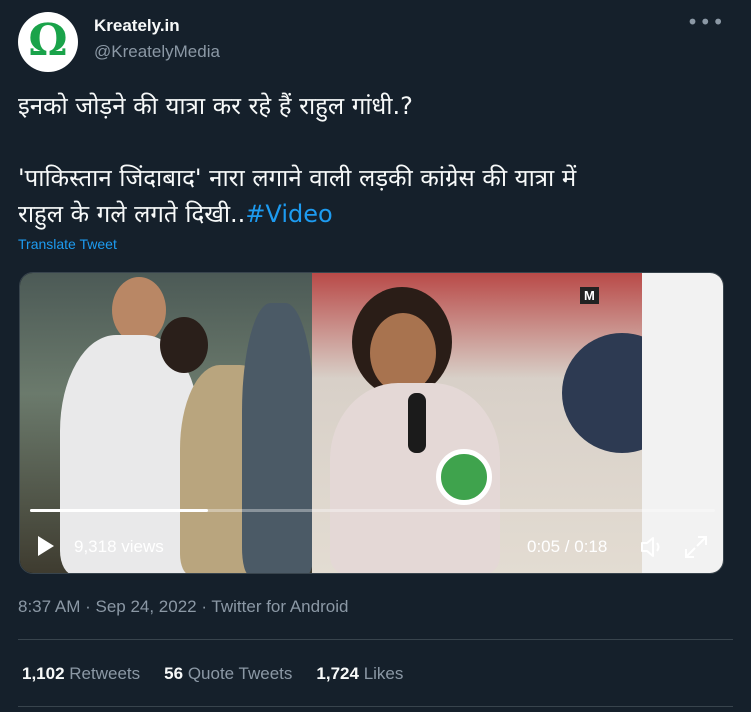 The image size is (751, 712). I want to click on quotes-count: 56, so click(174, 673).